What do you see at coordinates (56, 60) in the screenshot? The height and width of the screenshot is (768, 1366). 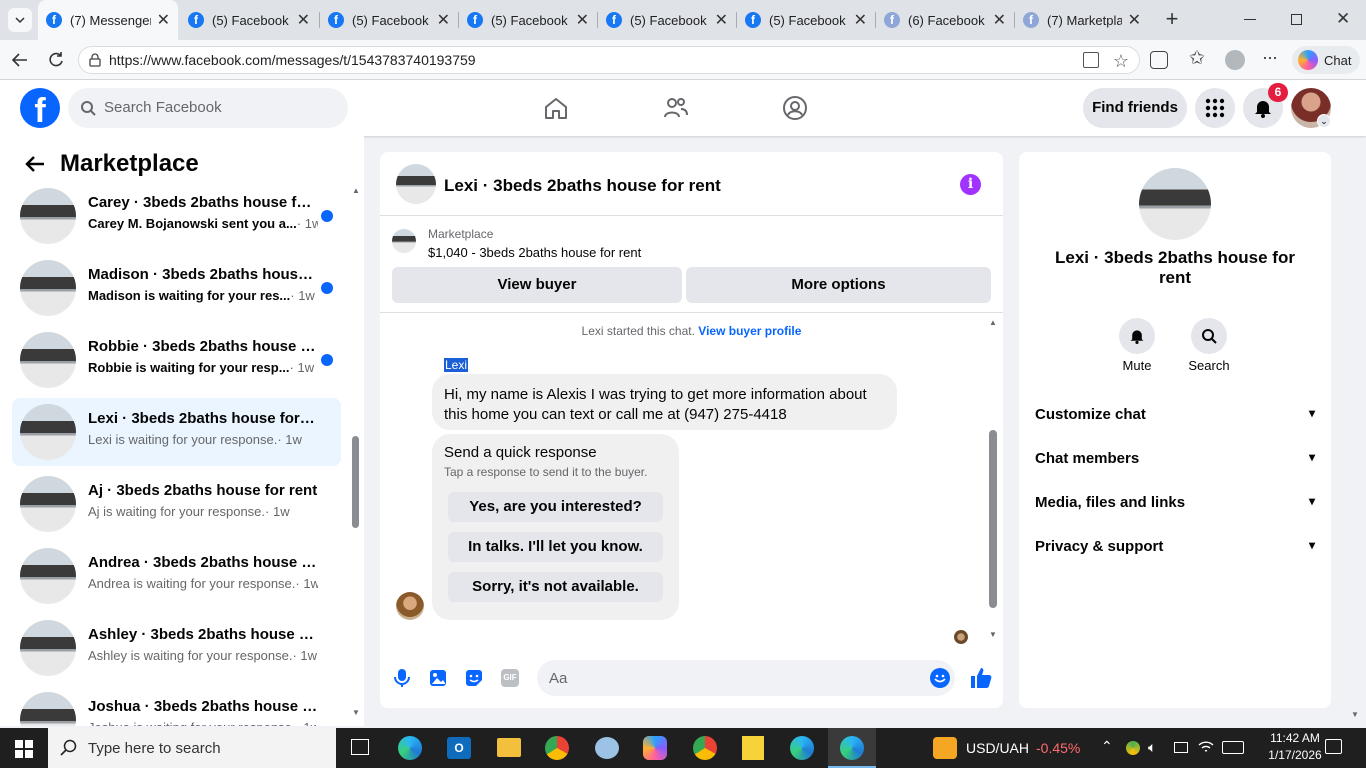 I see `refresh-icon` at bounding box center [56, 60].